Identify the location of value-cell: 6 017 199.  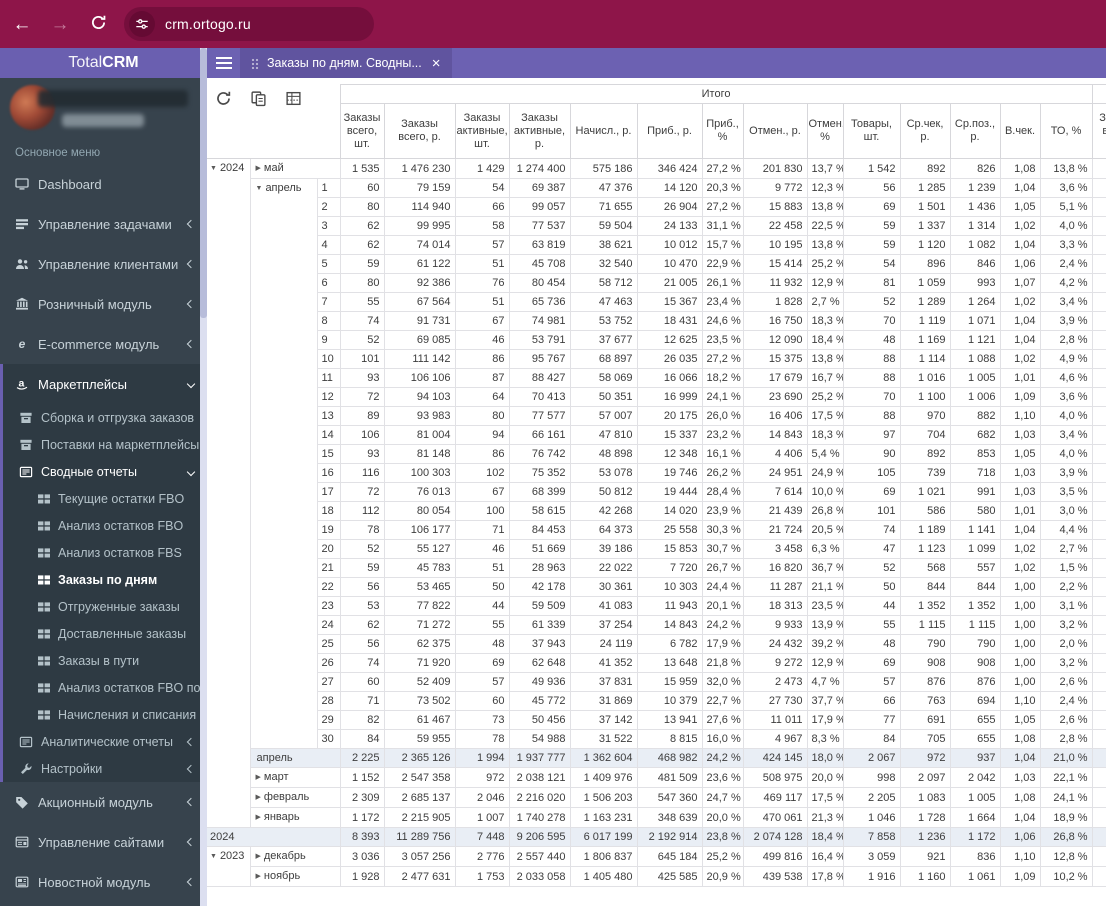
(603, 837).